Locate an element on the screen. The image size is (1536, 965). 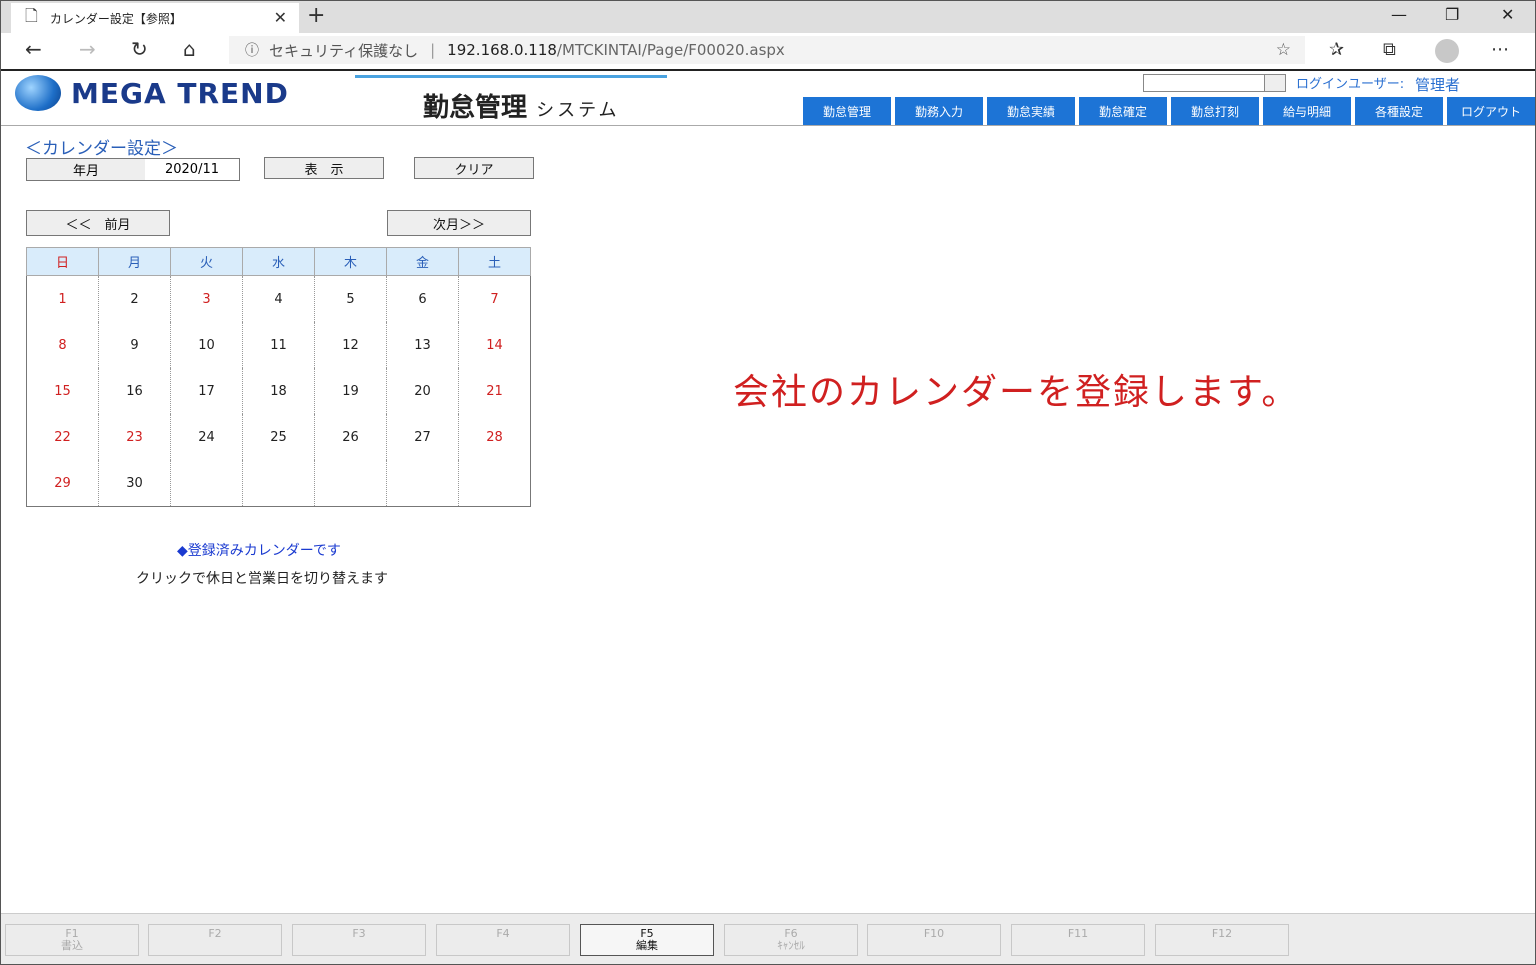
function-key-f10: F10 is located at coordinates (934, 940).